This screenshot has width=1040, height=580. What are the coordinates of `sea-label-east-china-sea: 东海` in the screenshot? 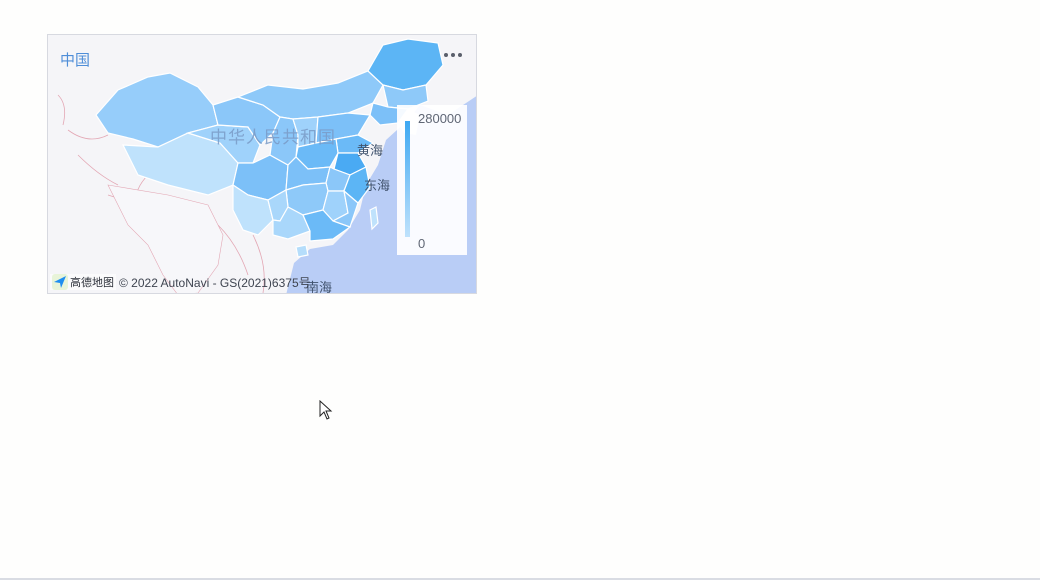 It's located at (377, 186).